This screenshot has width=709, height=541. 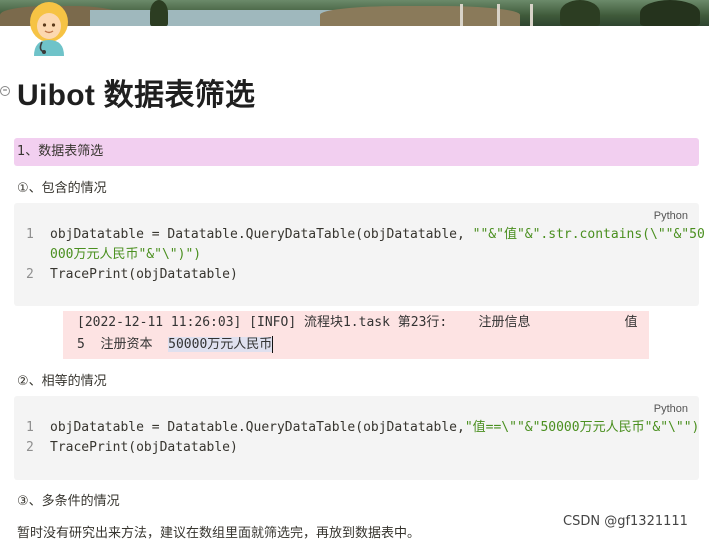 I want to click on comment-icon: =, so click(x=5, y=91).